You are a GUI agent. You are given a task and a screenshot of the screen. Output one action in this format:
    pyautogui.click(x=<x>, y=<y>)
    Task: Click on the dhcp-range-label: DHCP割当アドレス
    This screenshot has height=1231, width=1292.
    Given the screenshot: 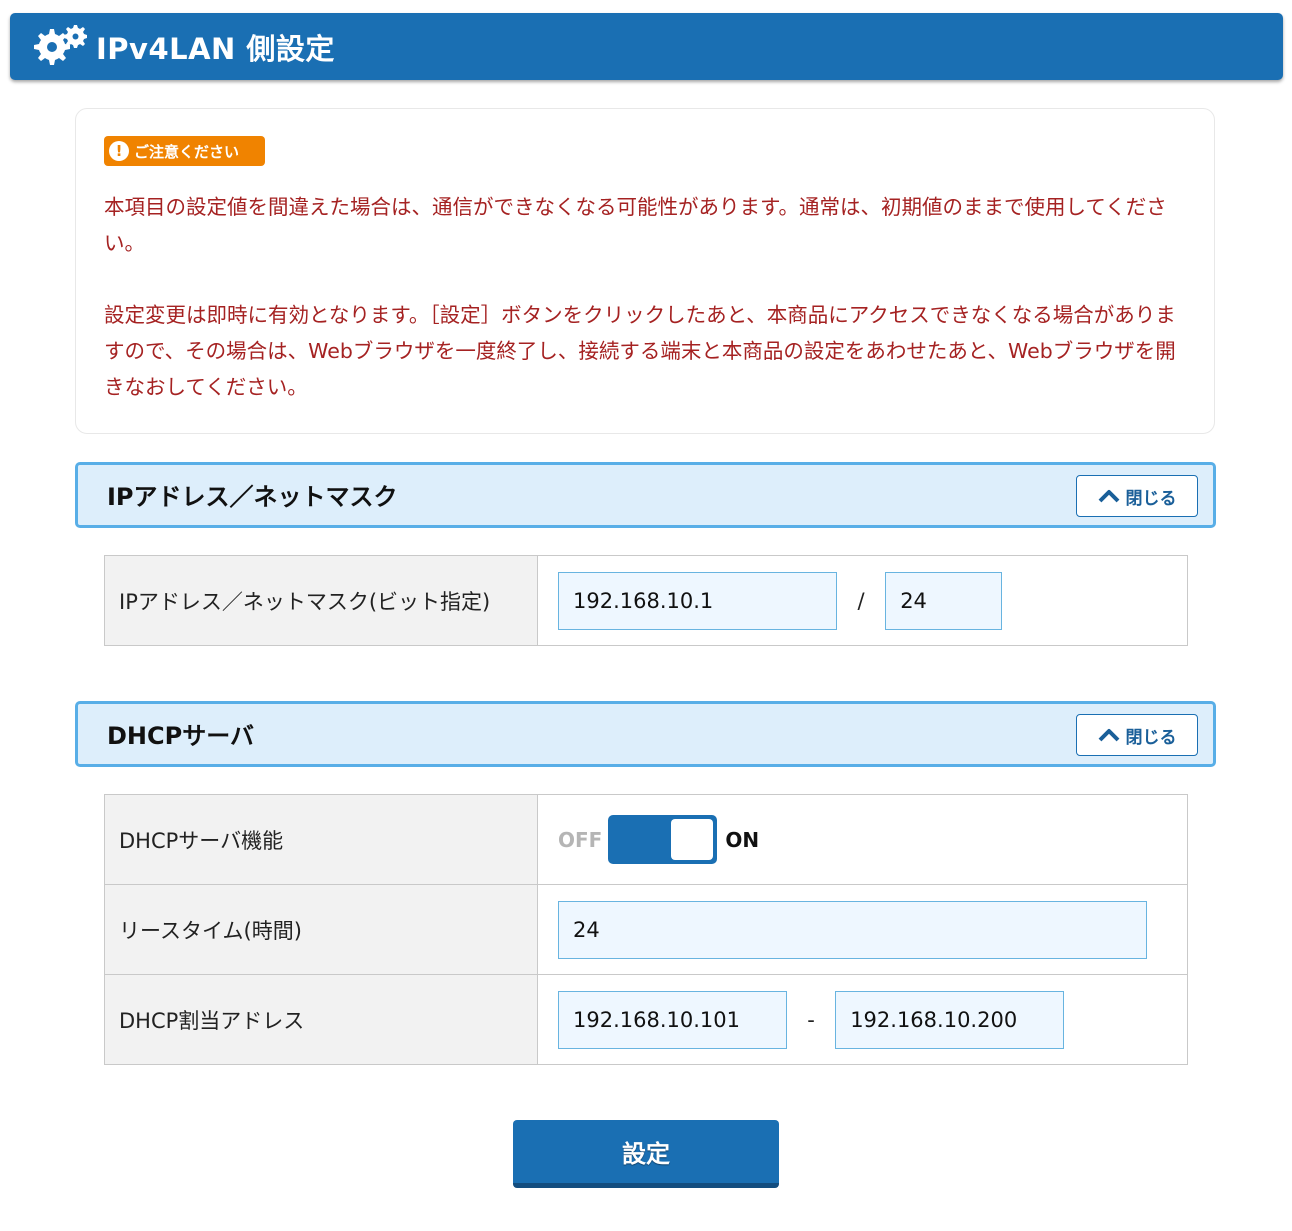 What is the action you would take?
    pyautogui.click(x=321, y=1019)
    